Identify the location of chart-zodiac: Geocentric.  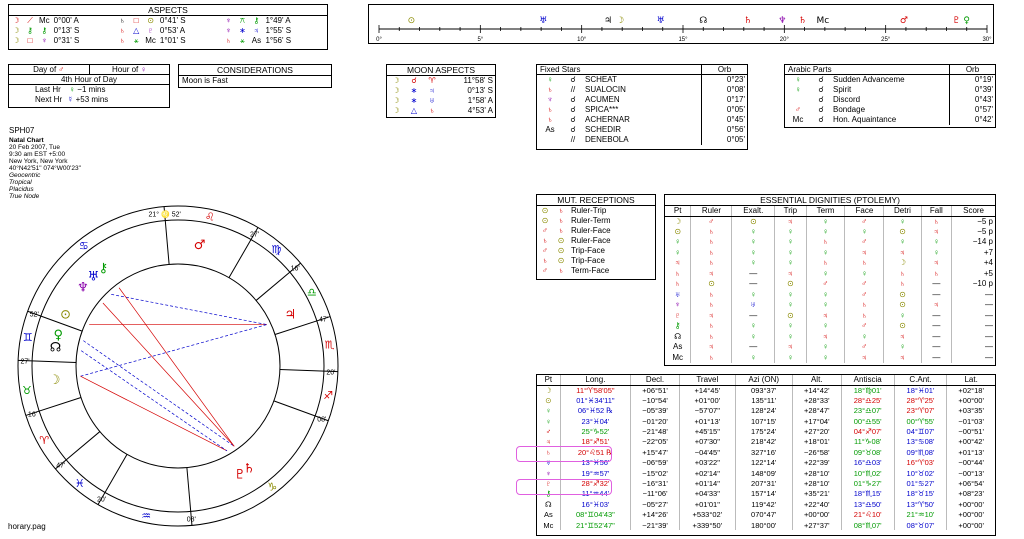
(25, 175).